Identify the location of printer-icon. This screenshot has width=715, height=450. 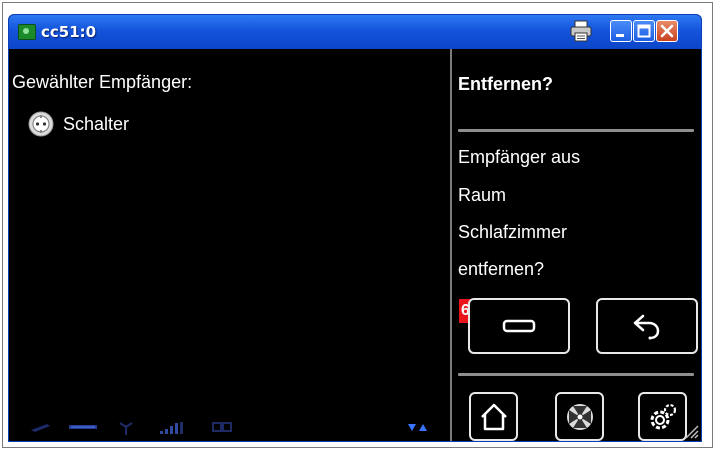
(581, 31).